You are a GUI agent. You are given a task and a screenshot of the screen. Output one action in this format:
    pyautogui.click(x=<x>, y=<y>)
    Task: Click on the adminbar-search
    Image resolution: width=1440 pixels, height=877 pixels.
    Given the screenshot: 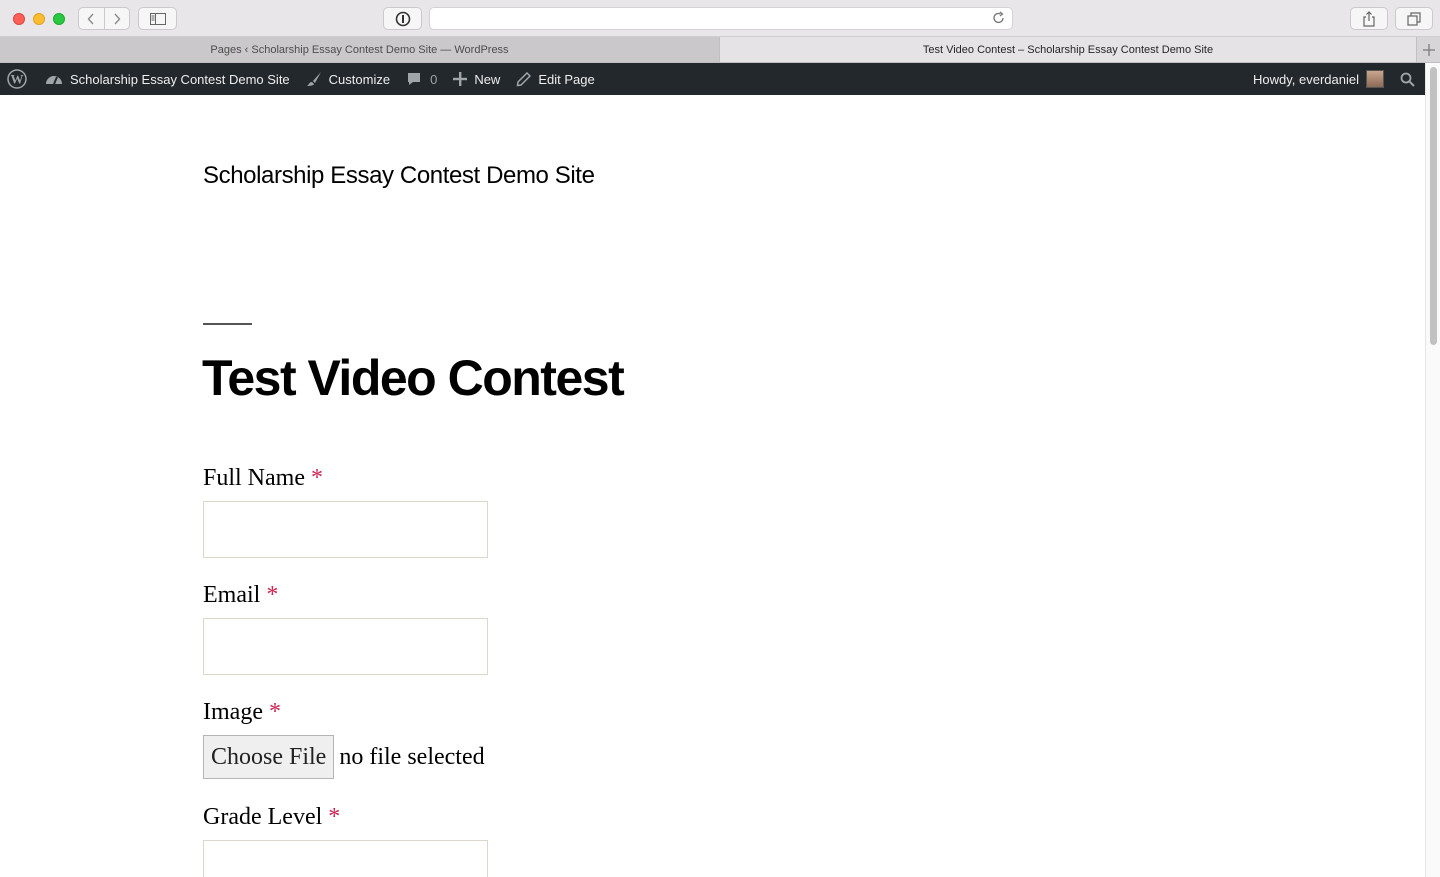 What is the action you would take?
    pyautogui.click(x=1408, y=79)
    